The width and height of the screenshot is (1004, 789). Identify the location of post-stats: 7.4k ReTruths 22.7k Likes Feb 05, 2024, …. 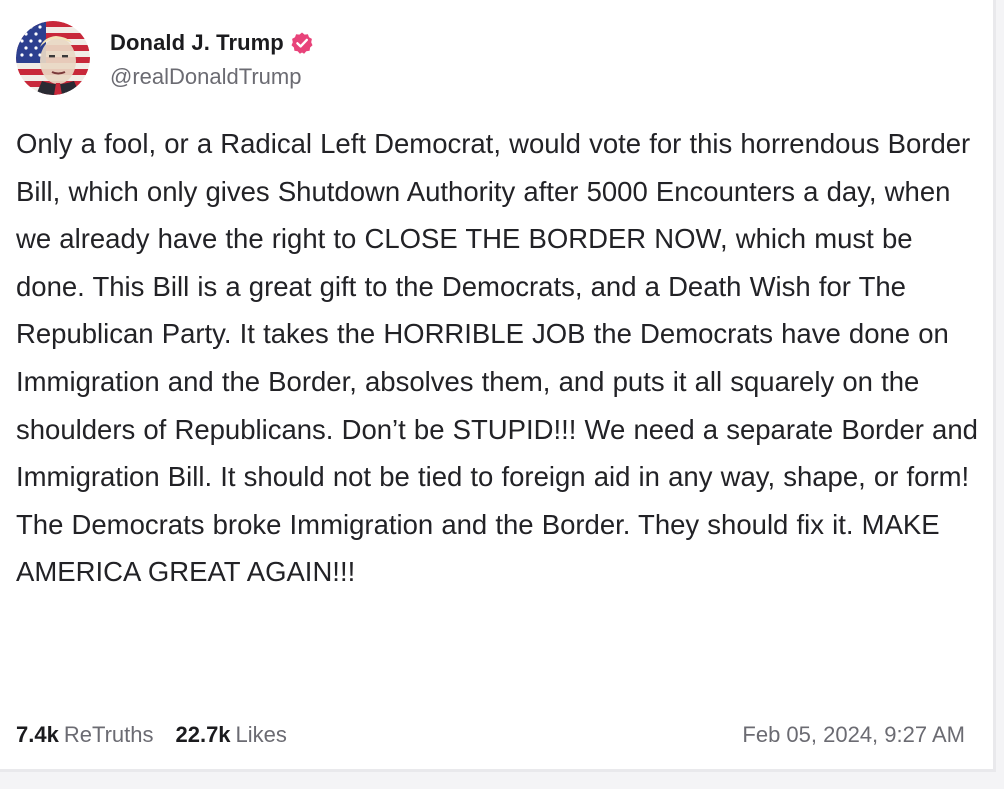
(490, 735).